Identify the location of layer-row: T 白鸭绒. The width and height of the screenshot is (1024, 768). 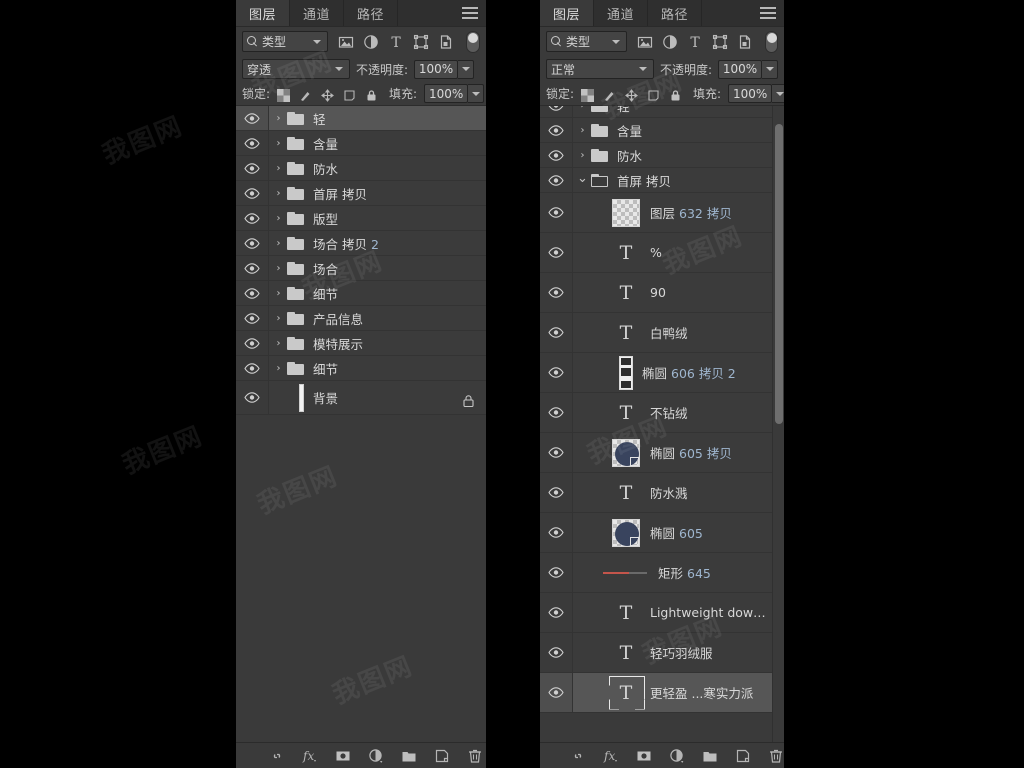
(656, 333).